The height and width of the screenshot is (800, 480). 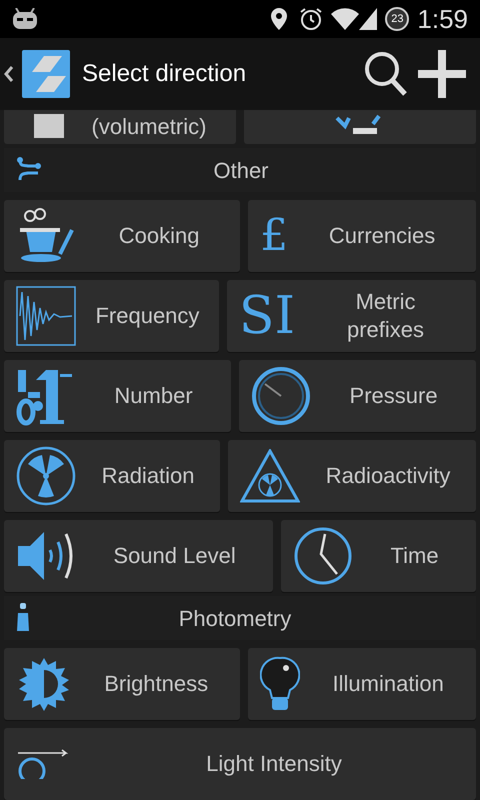 What do you see at coordinates (386, 74) in the screenshot?
I see `search-icon` at bounding box center [386, 74].